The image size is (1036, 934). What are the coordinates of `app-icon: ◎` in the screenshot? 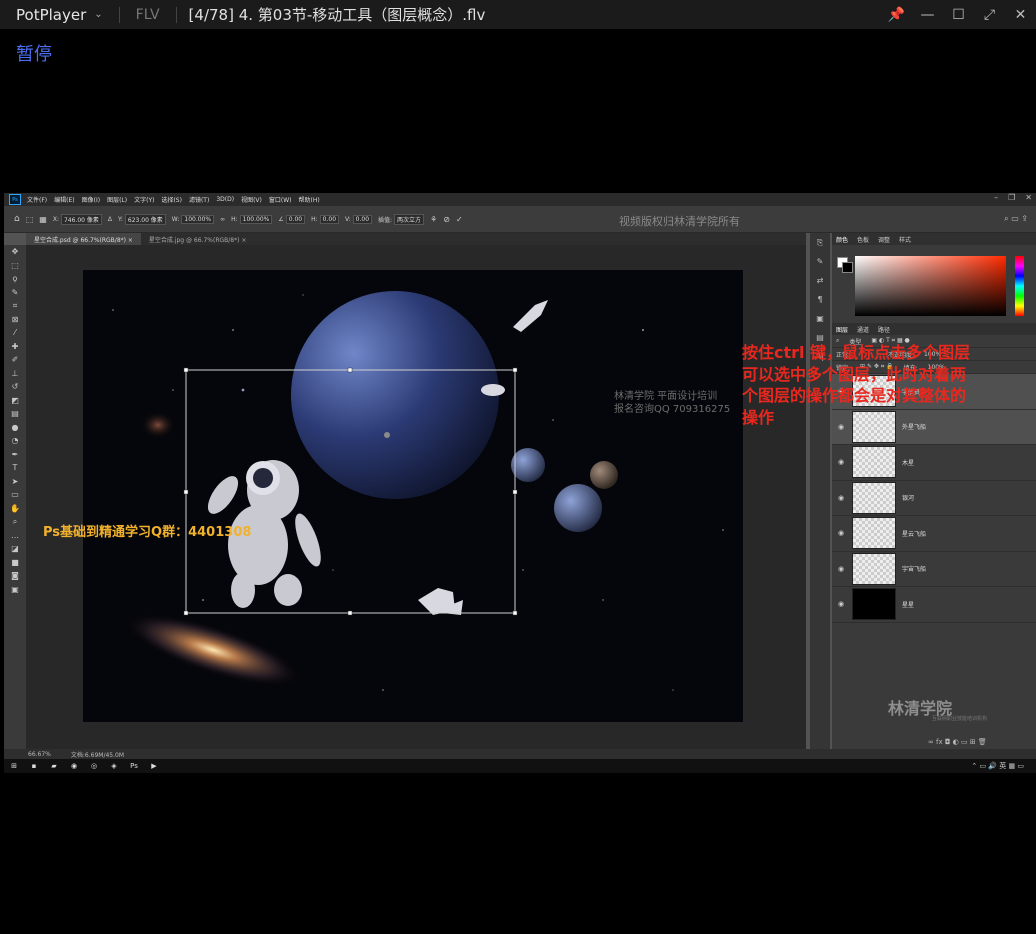 It's located at (94, 766).